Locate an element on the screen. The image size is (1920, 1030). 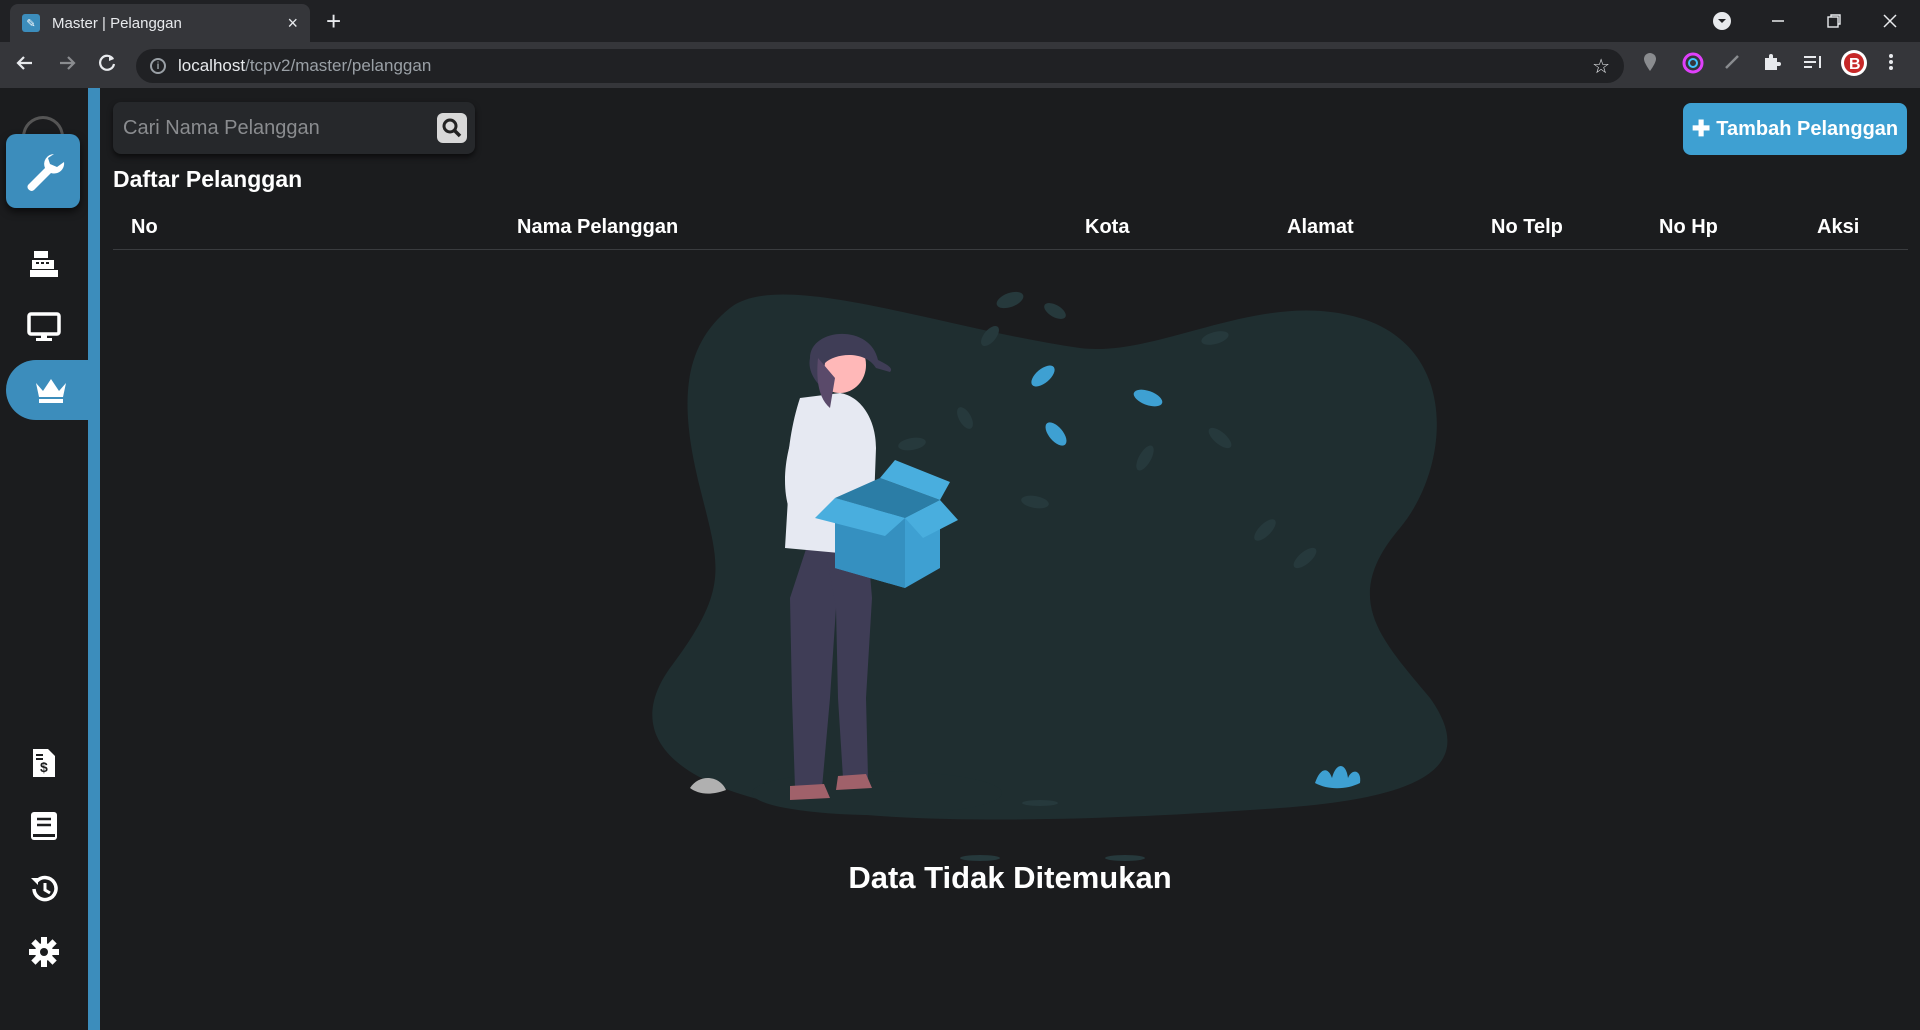
location-pin-icon is located at coordinates (1650, 65).